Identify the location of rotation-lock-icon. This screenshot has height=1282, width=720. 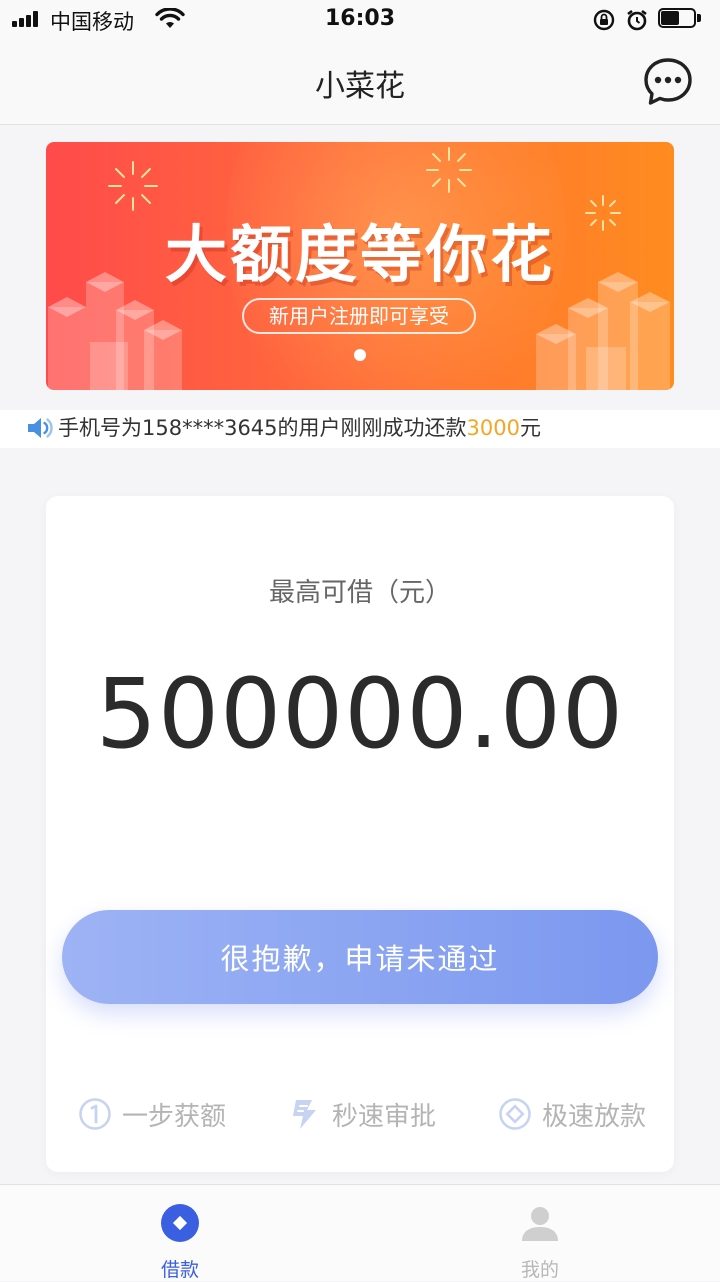
(604, 20).